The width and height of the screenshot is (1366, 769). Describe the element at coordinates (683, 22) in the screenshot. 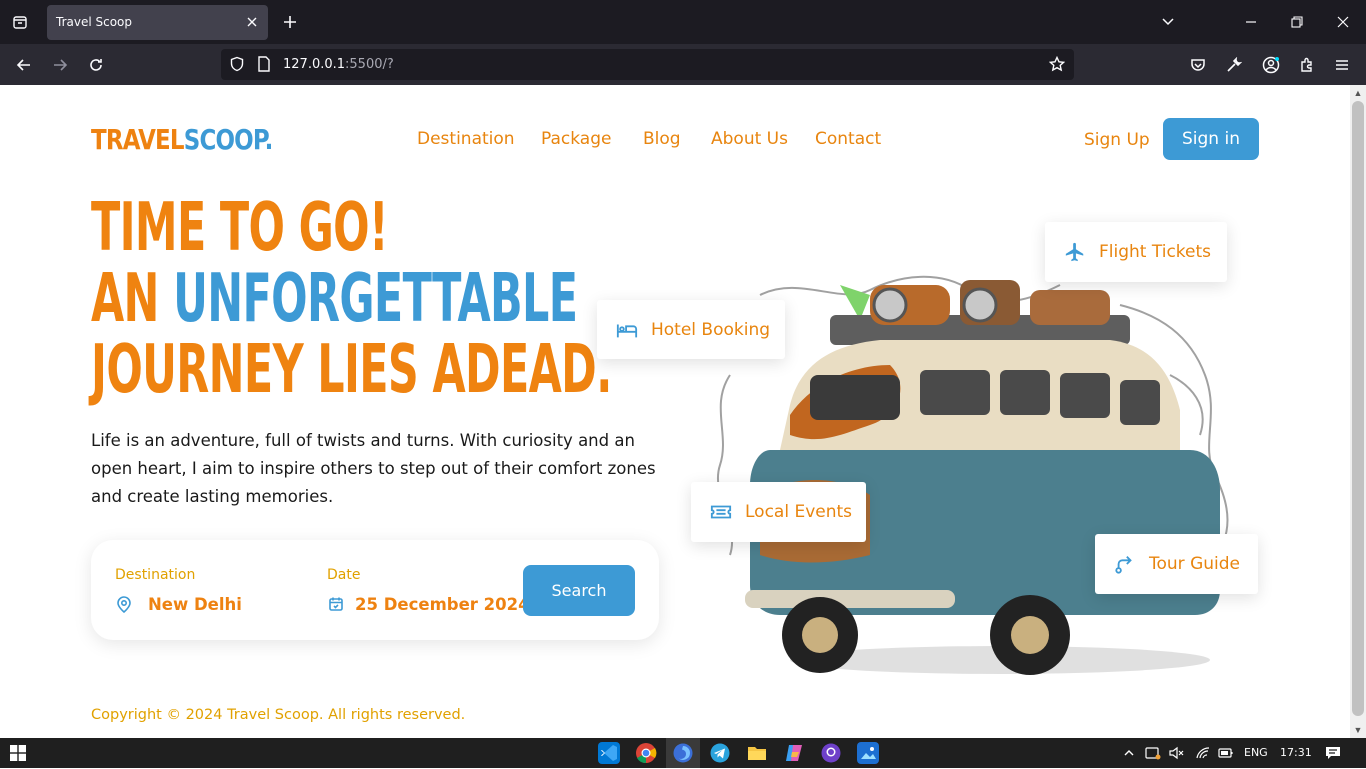

I see `browser-tab-bar: Travel Scoop` at that location.